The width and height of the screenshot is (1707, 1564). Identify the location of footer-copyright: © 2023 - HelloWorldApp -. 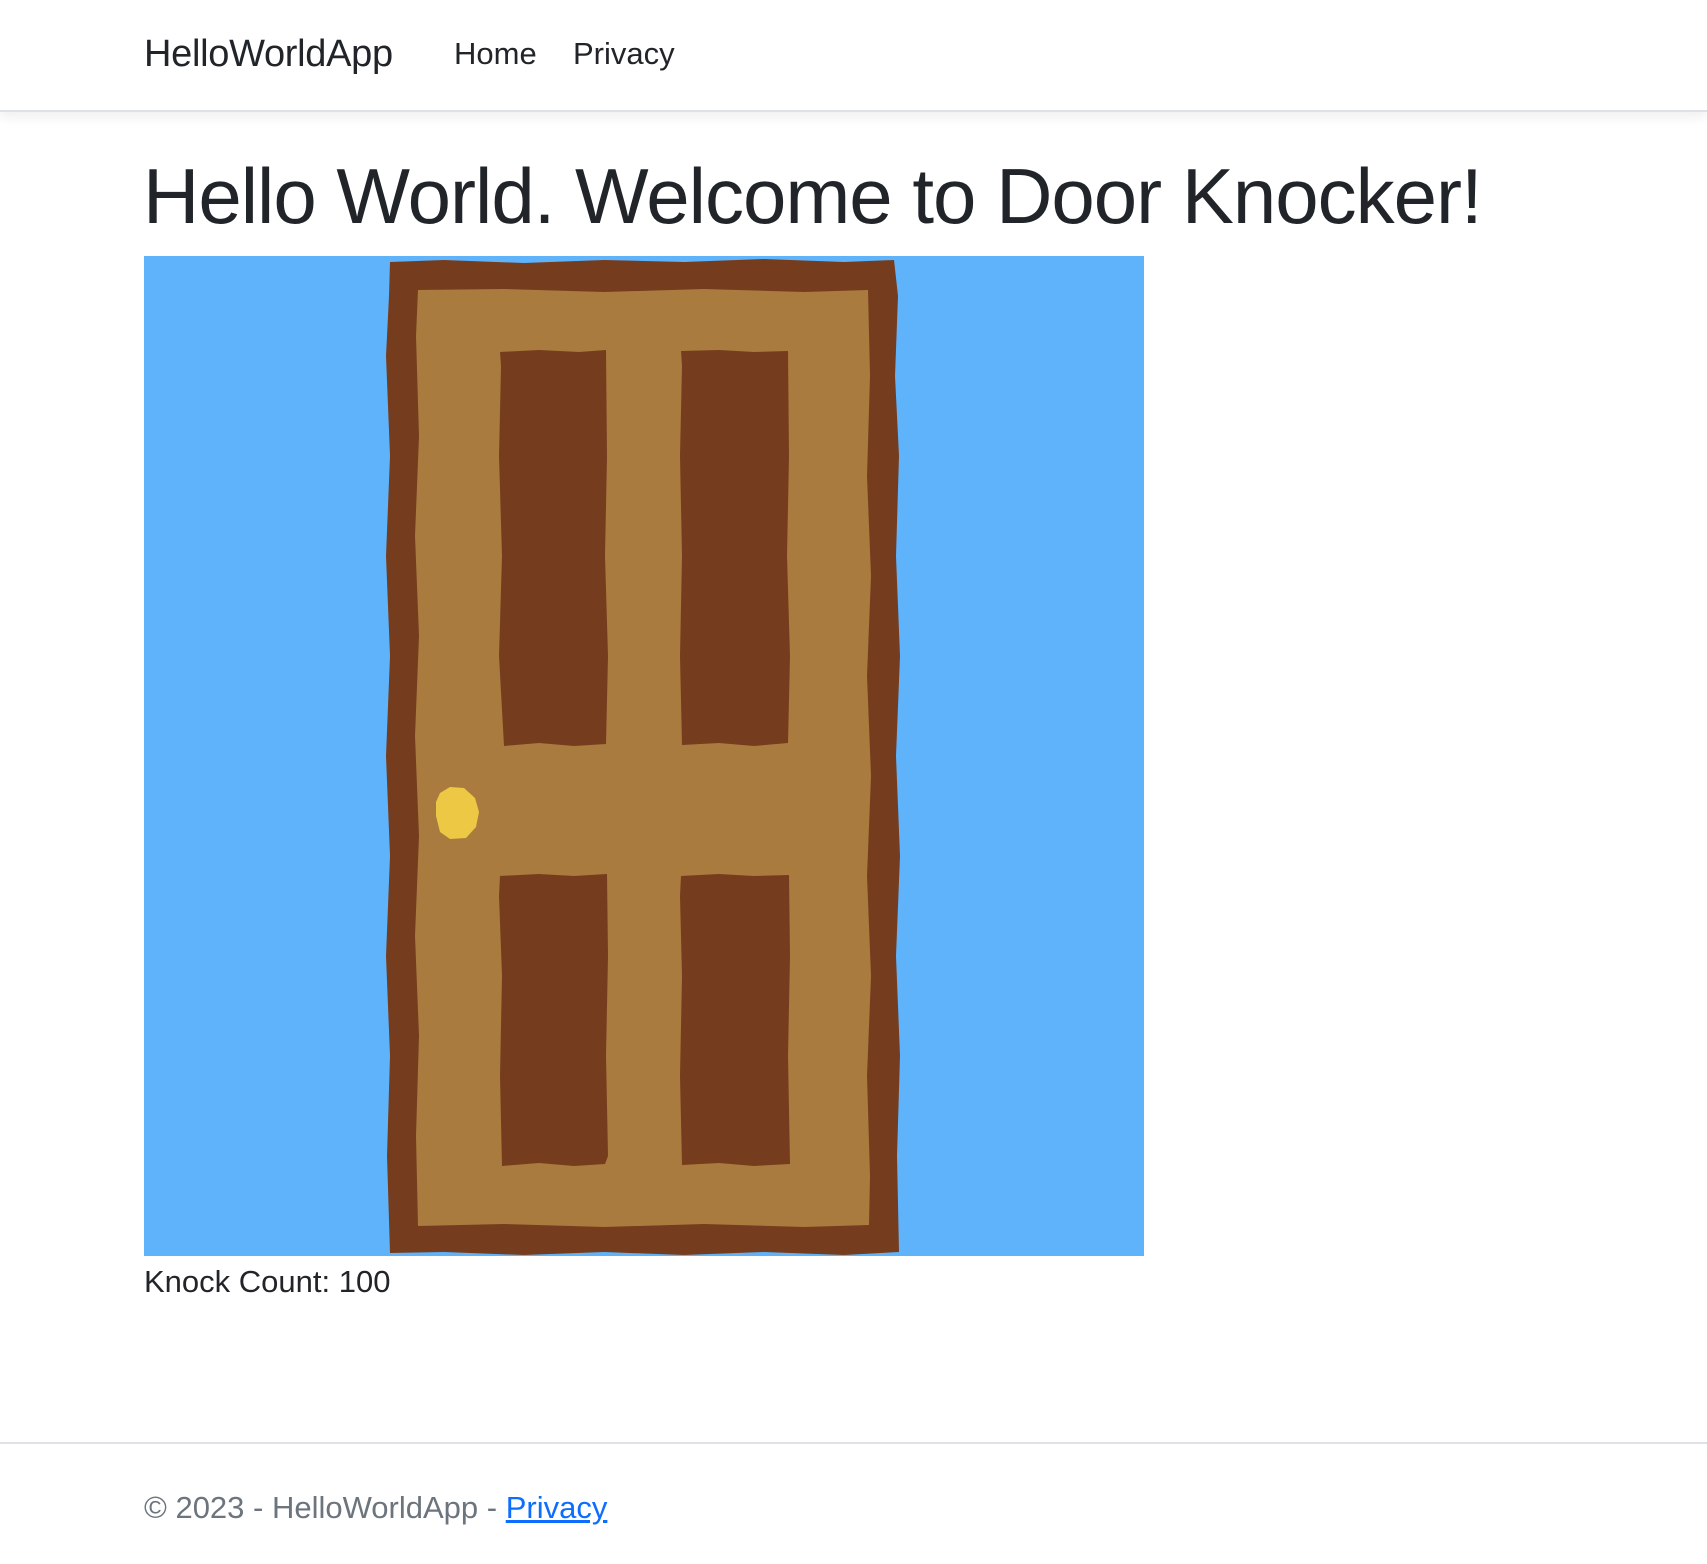
(321, 1507).